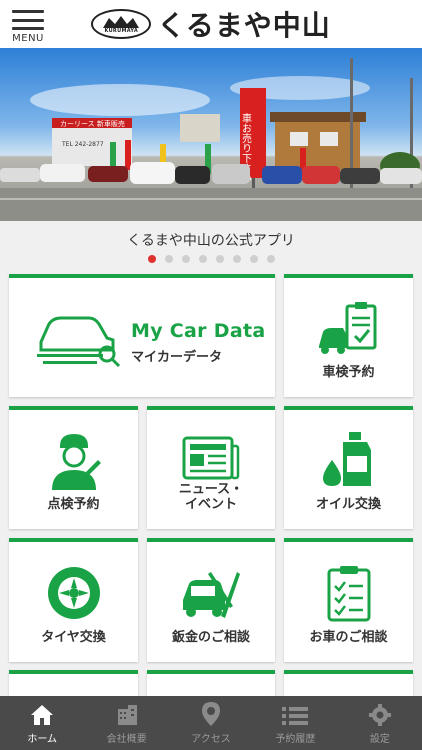 This screenshot has height=750, width=422. I want to click on shop-sign-text: カーリース 新車販売, so click(92, 123).